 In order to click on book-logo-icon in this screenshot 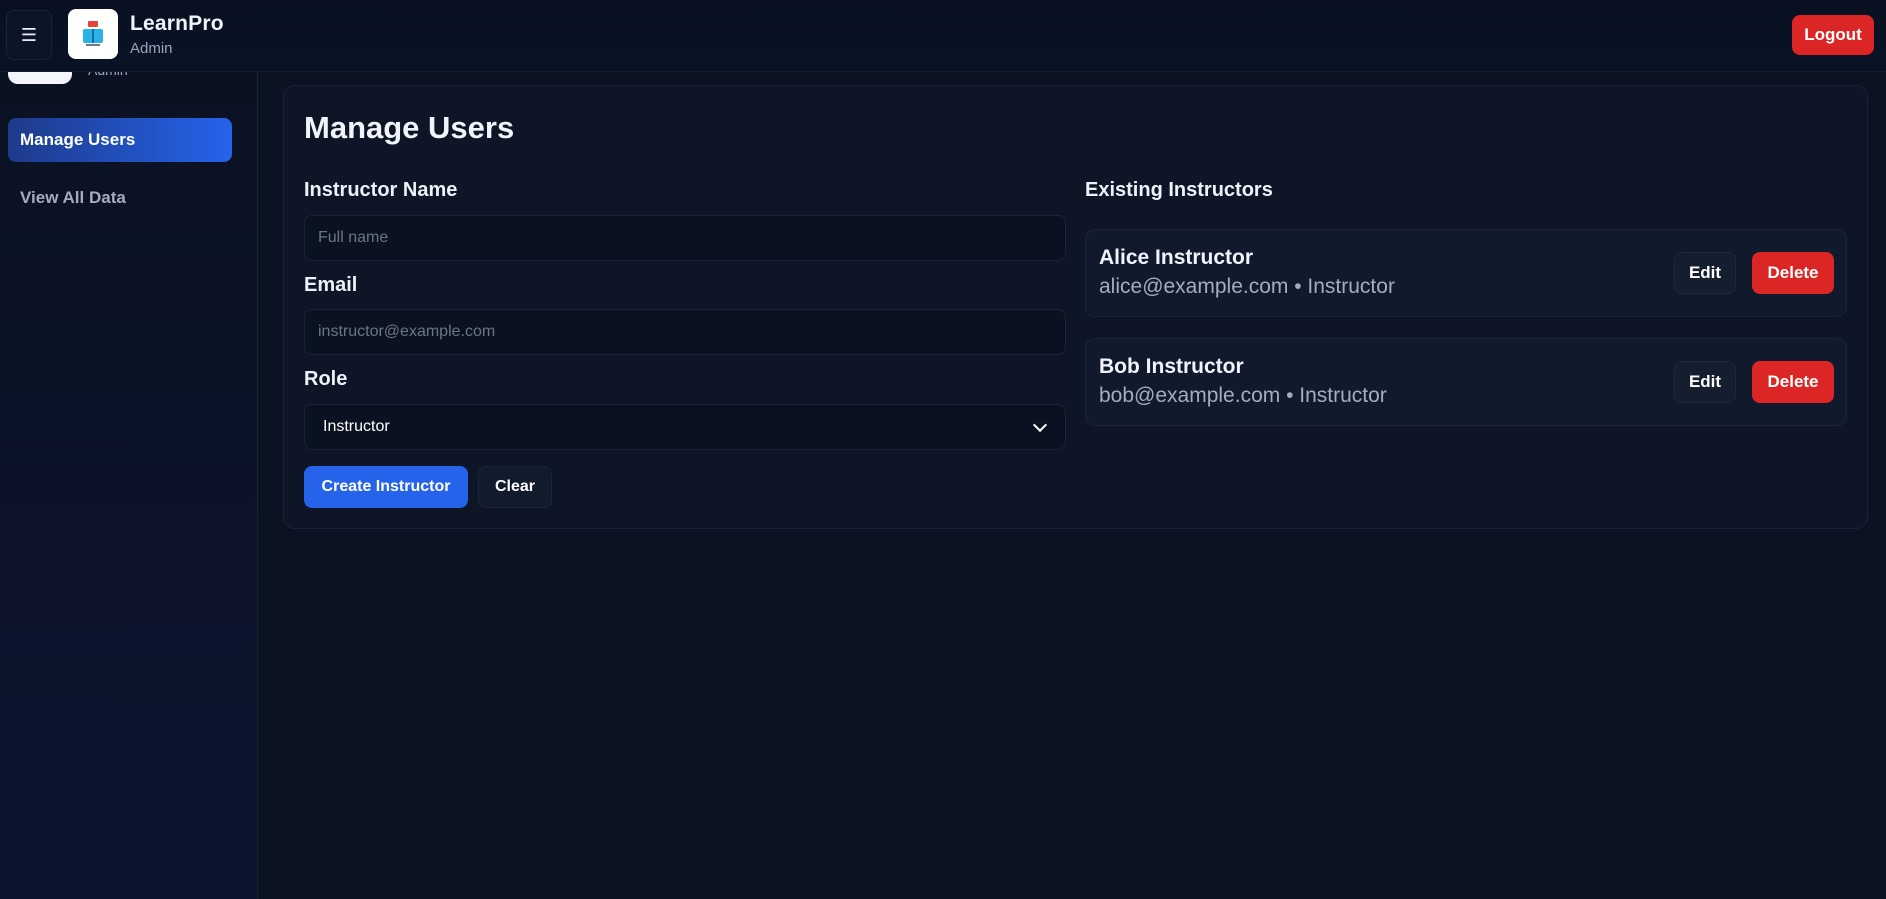, I will do `click(93, 33)`.